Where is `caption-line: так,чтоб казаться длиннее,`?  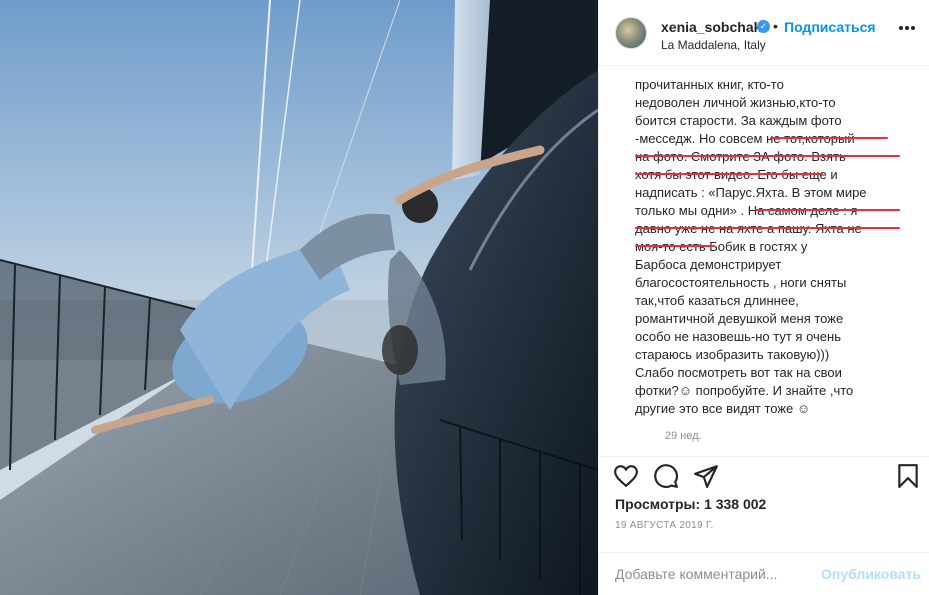 caption-line: так,чтоб казаться длиннее, is located at coordinates (717, 300).